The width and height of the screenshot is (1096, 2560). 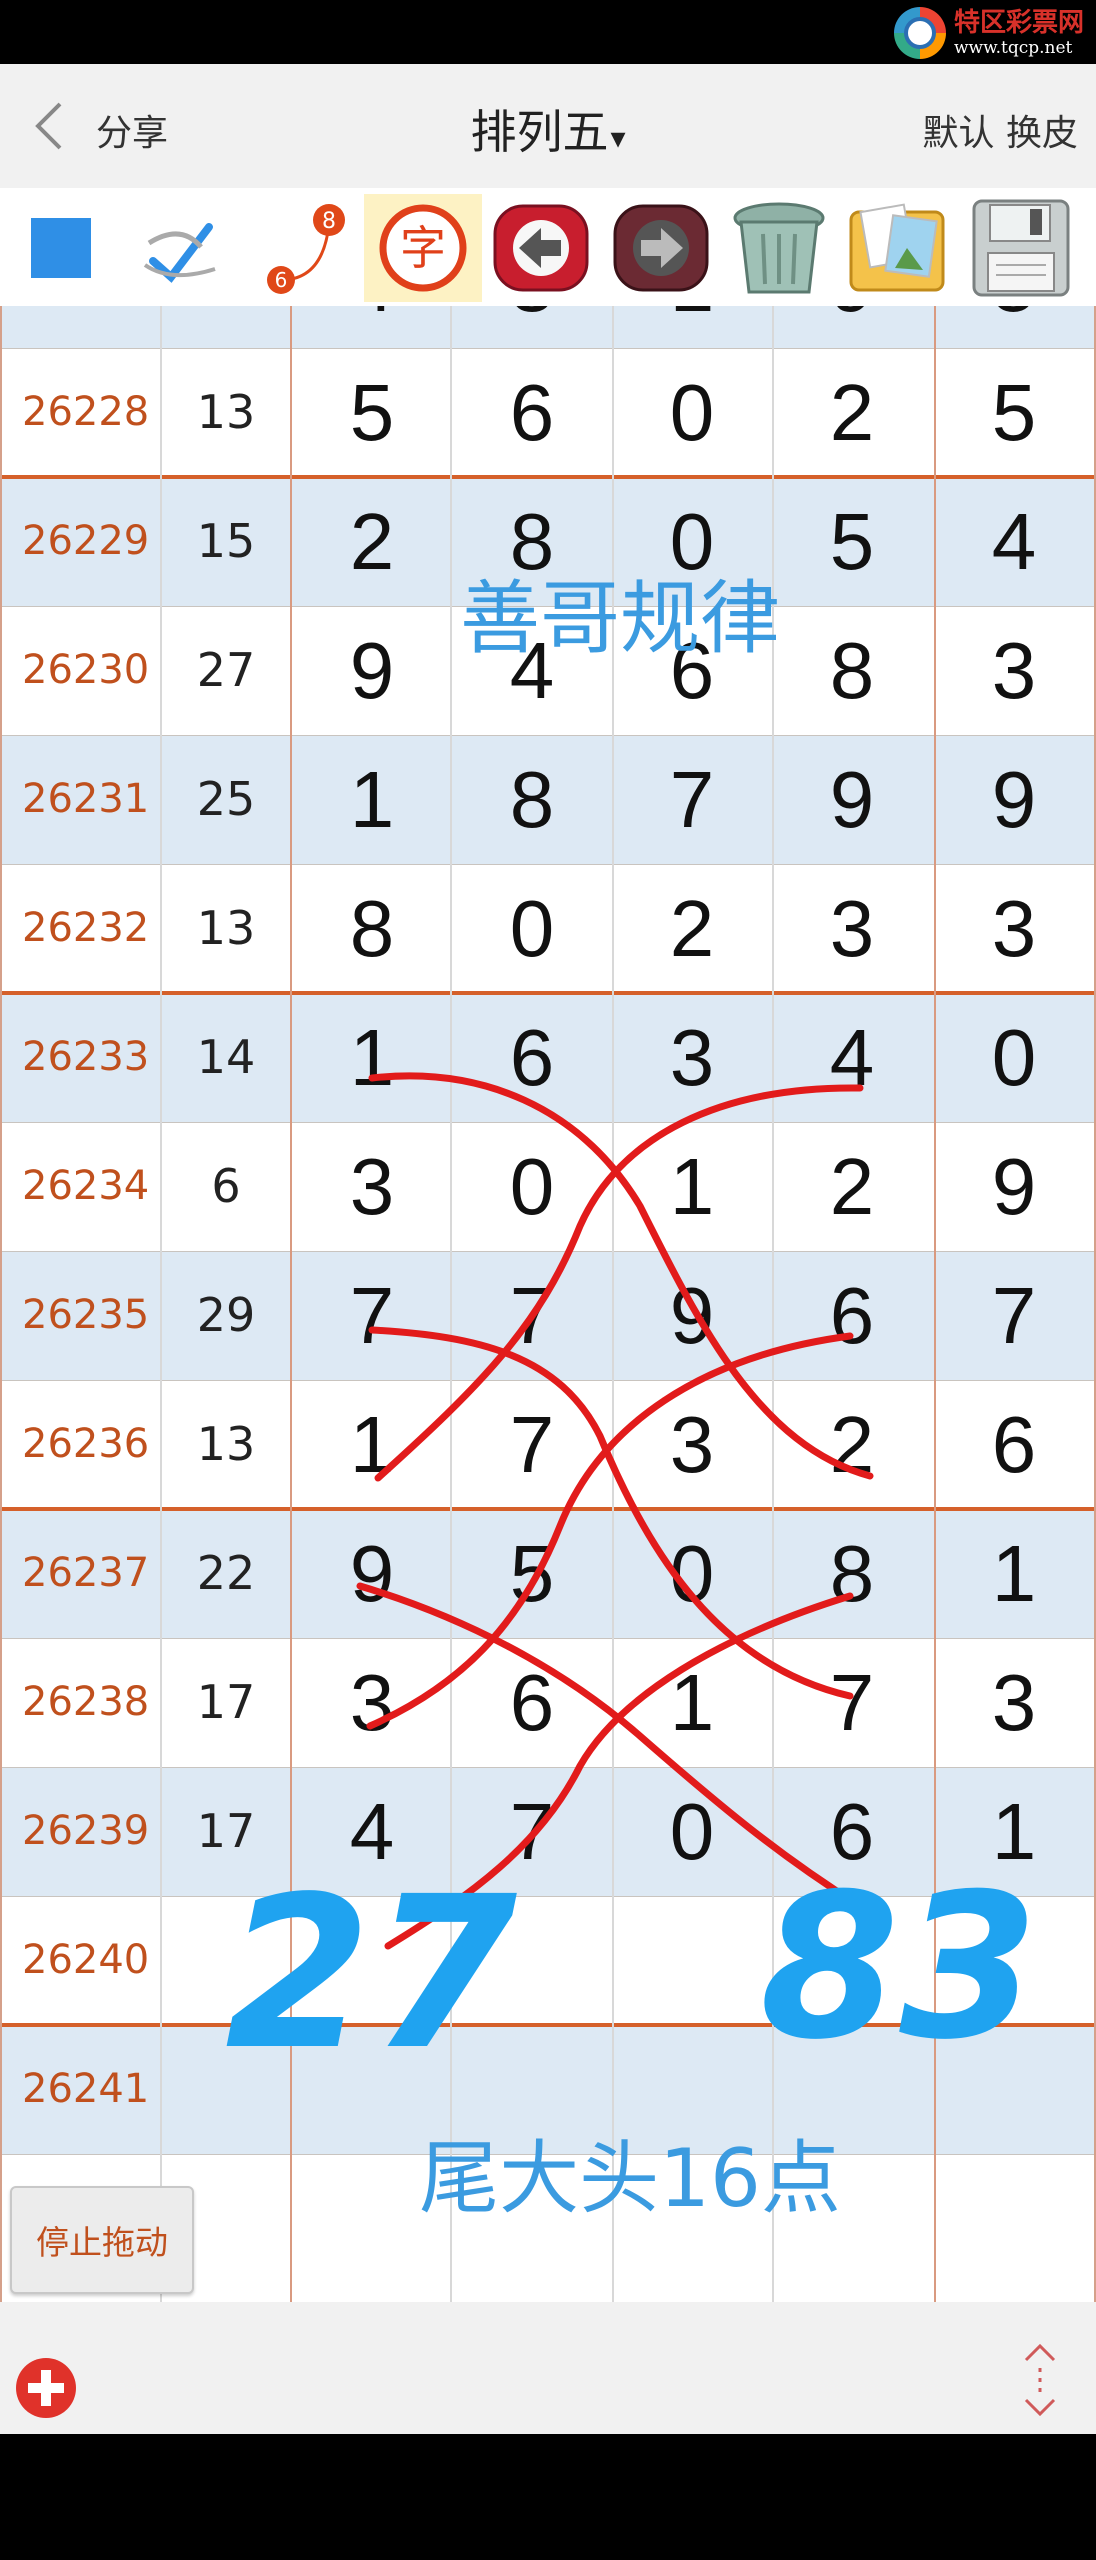 What do you see at coordinates (620, 618) in the screenshot?
I see `watermark-text: 善哥规律` at bounding box center [620, 618].